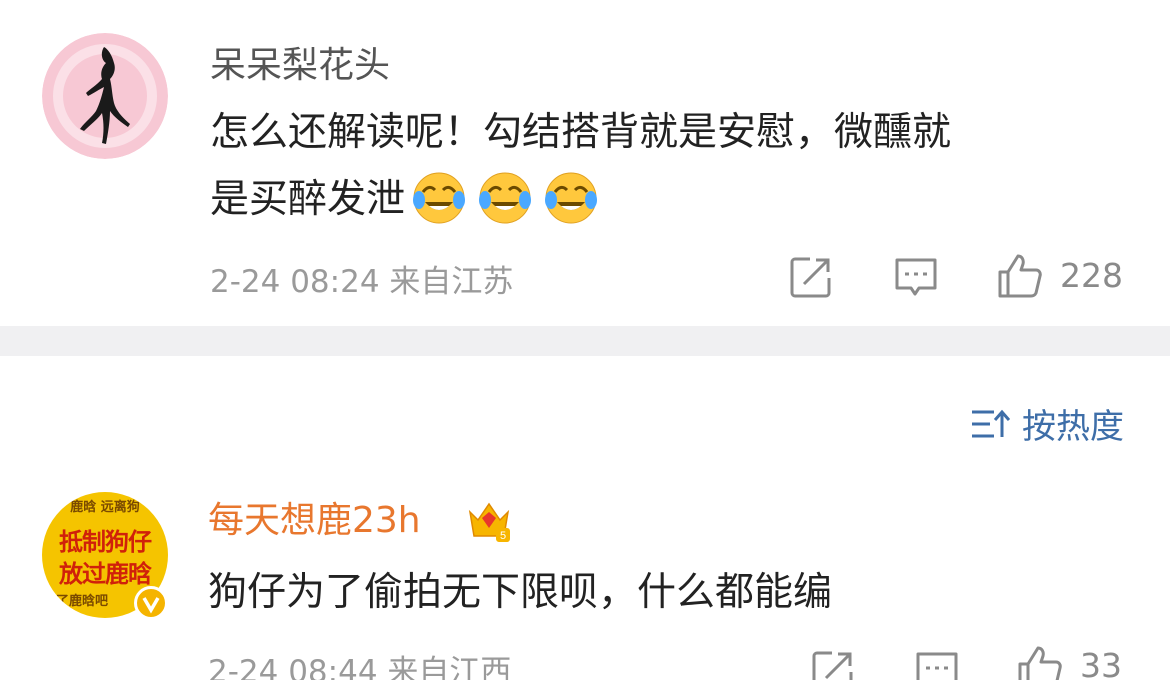 The width and height of the screenshot is (1170, 680). Describe the element at coordinates (585, 341) in the screenshot. I see `section-divider` at that location.